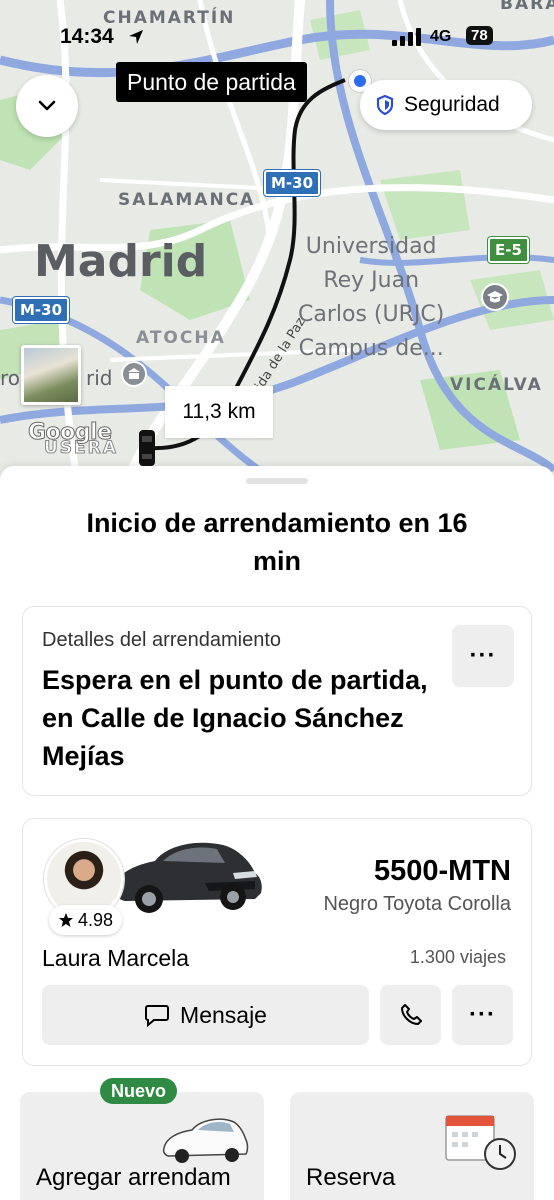 The width and height of the screenshot is (554, 1200). What do you see at coordinates (371, 280) in the screenshot?
I see `university-line-2: Rey Juan` at bounding box center [371, 280].